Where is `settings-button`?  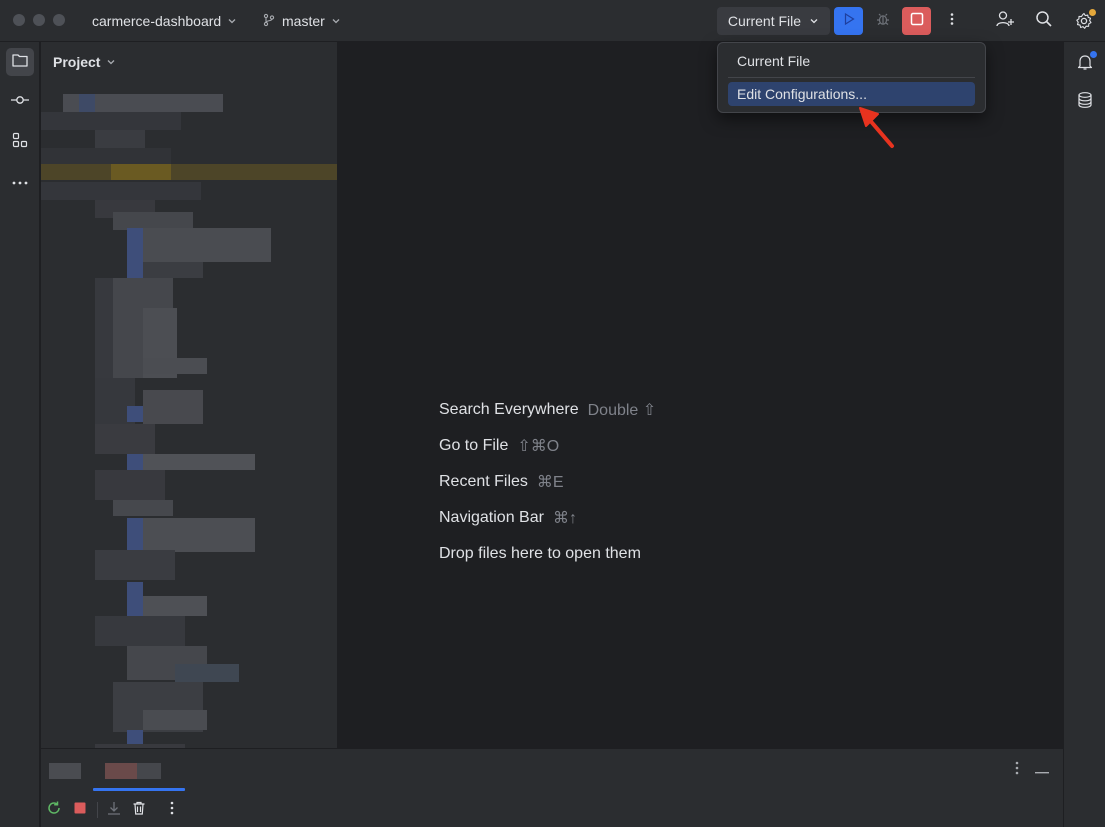
settings-button is located at coordinates (1084, 21).